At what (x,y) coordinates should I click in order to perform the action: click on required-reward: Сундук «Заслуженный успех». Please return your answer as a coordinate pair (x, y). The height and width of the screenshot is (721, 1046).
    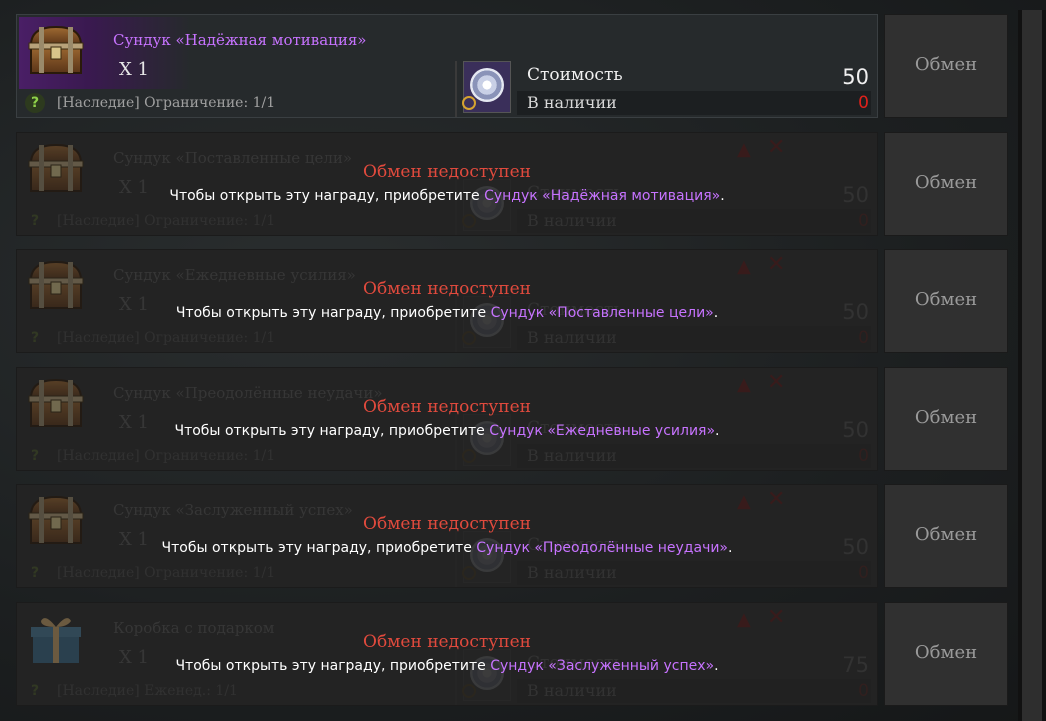
    Looking at the image, I should click on (602, 665).